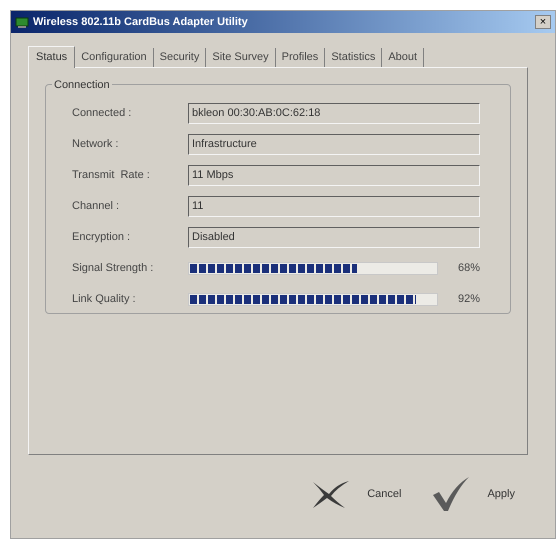 The image size is (556, 539). I want to click on readonly-field: Disabled, so click(334, 237).